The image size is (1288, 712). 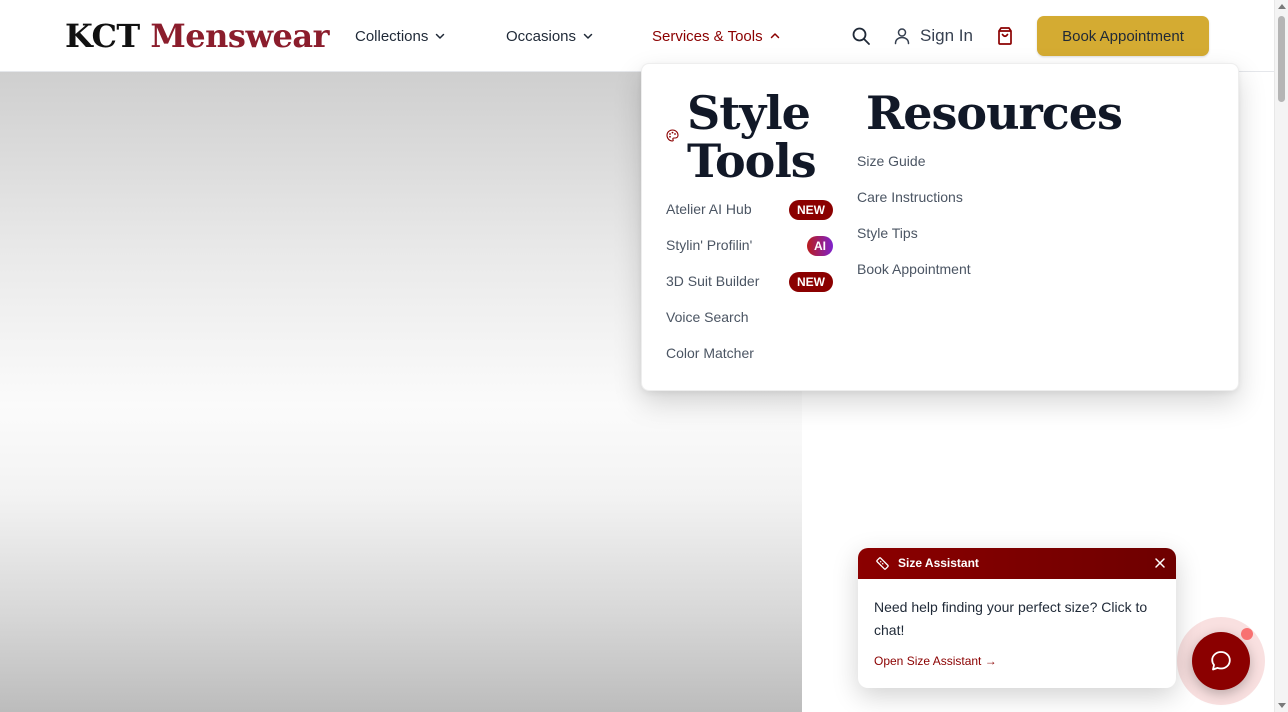 I want to click on sign-in-link: Sign In, so click(x=933, y=36).